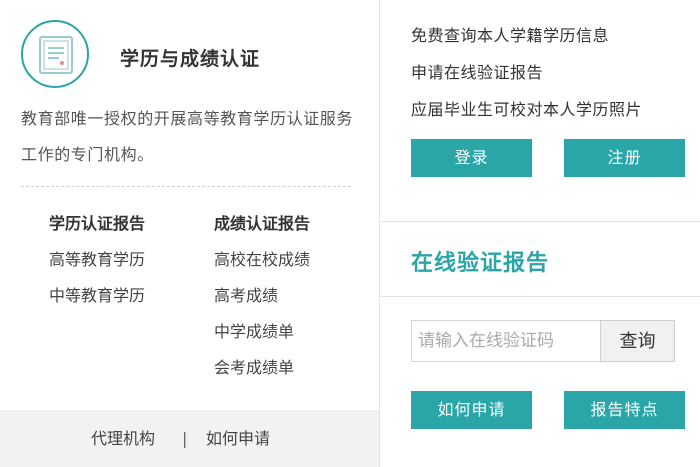 The width and height of the screenshot is (700, 467). Describe the element at coordinates (186, 186) in the screenshot. I see `divider` at that location.